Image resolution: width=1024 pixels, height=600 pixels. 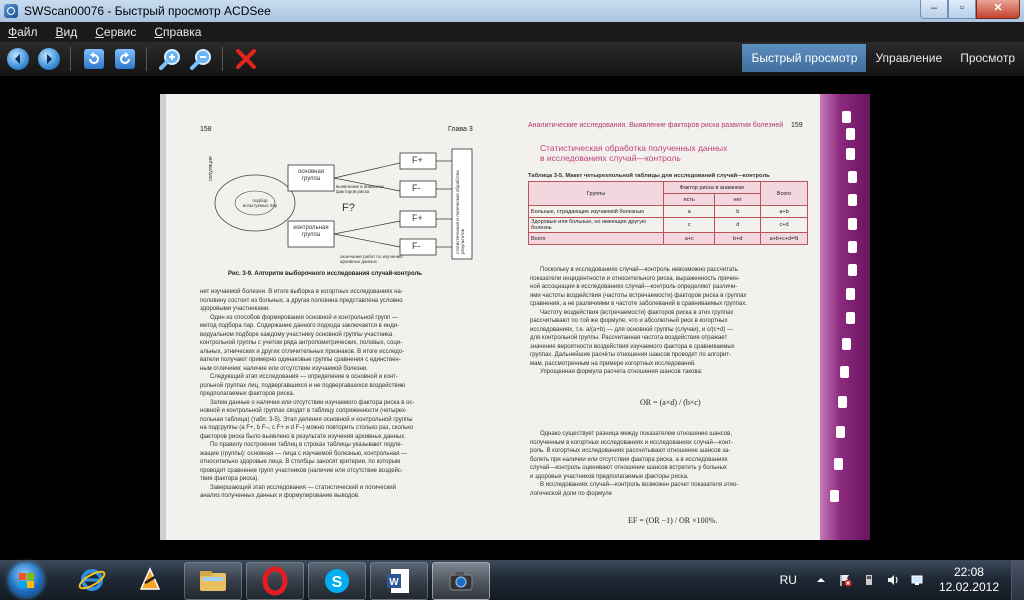 I want to click on system-tray: RU 22:08 12.02.2012, so click(x=902, y=580).